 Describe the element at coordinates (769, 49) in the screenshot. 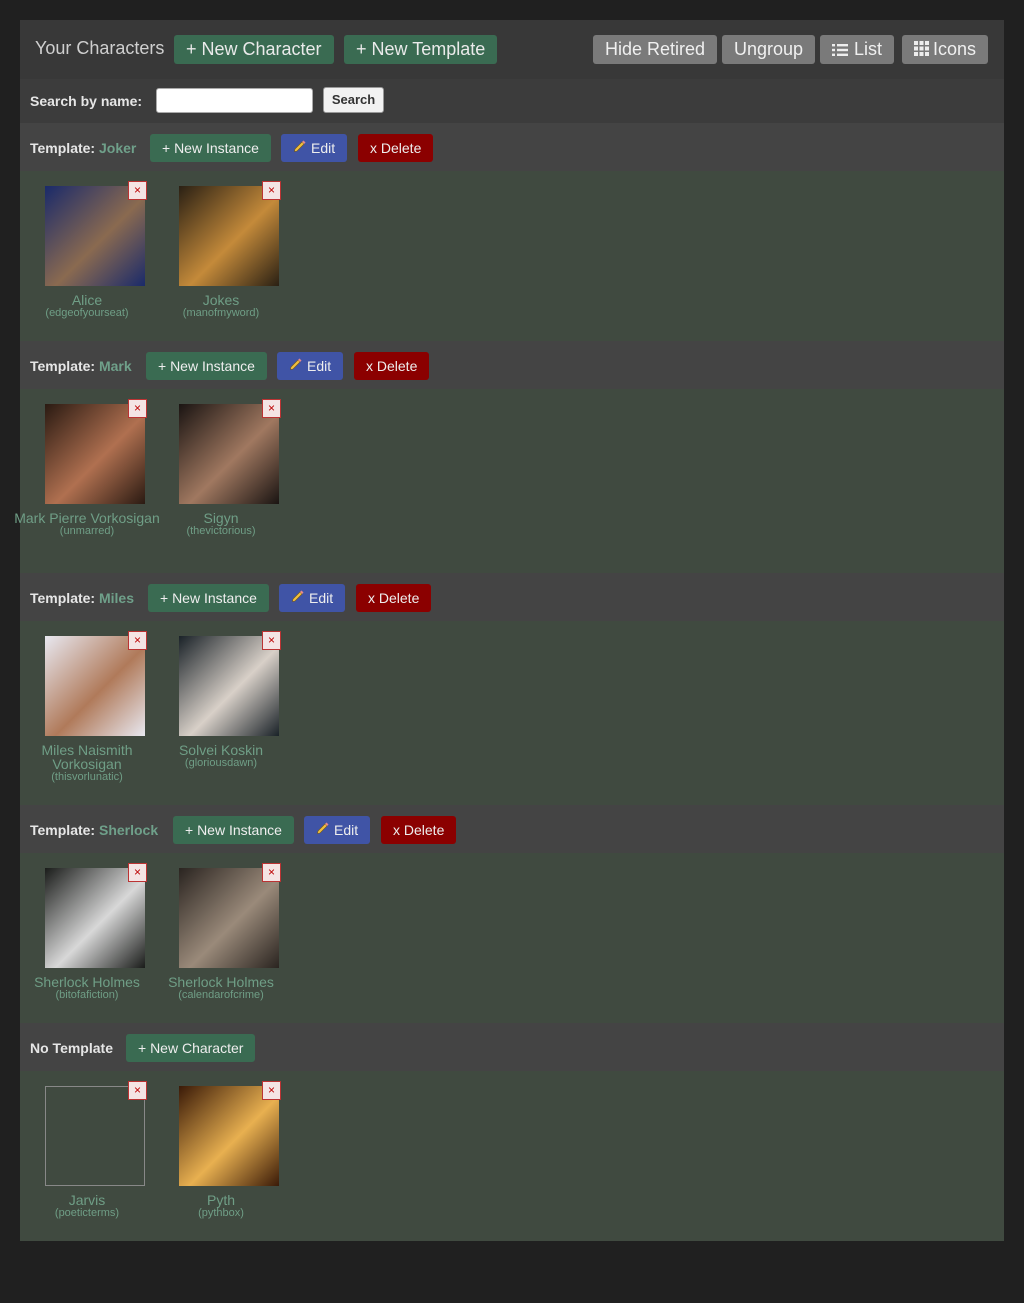

I see `ungroup-button: Ungroup` at that location.